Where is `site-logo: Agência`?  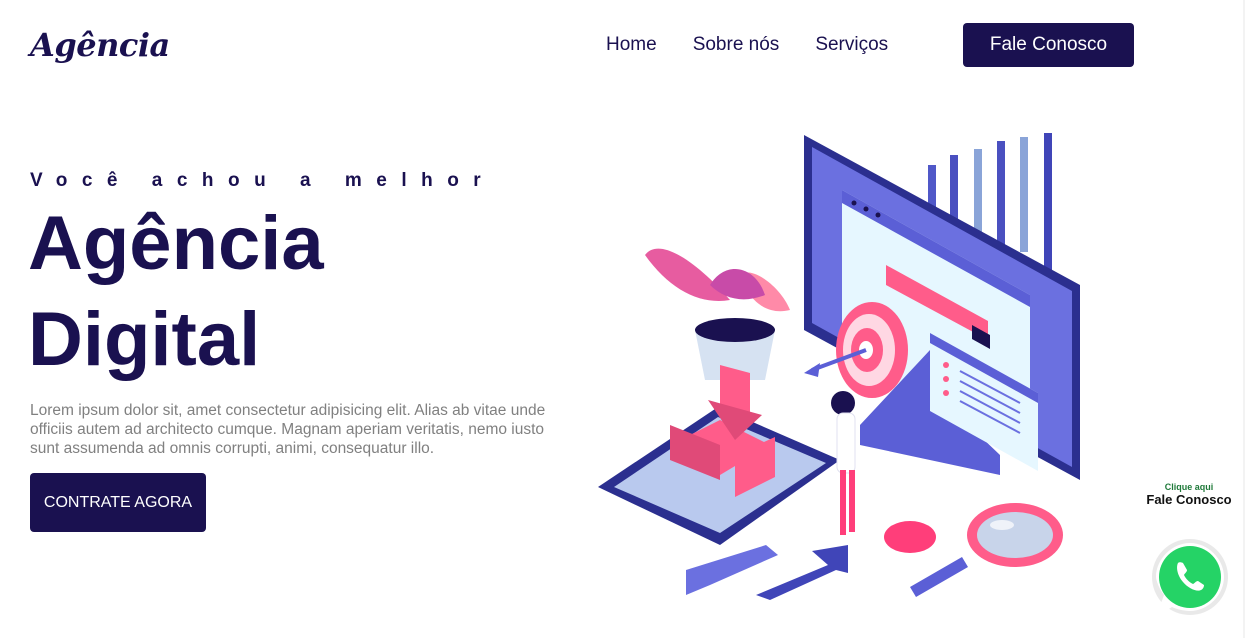 site-logo: Agência is located at coordinates (100, 45).